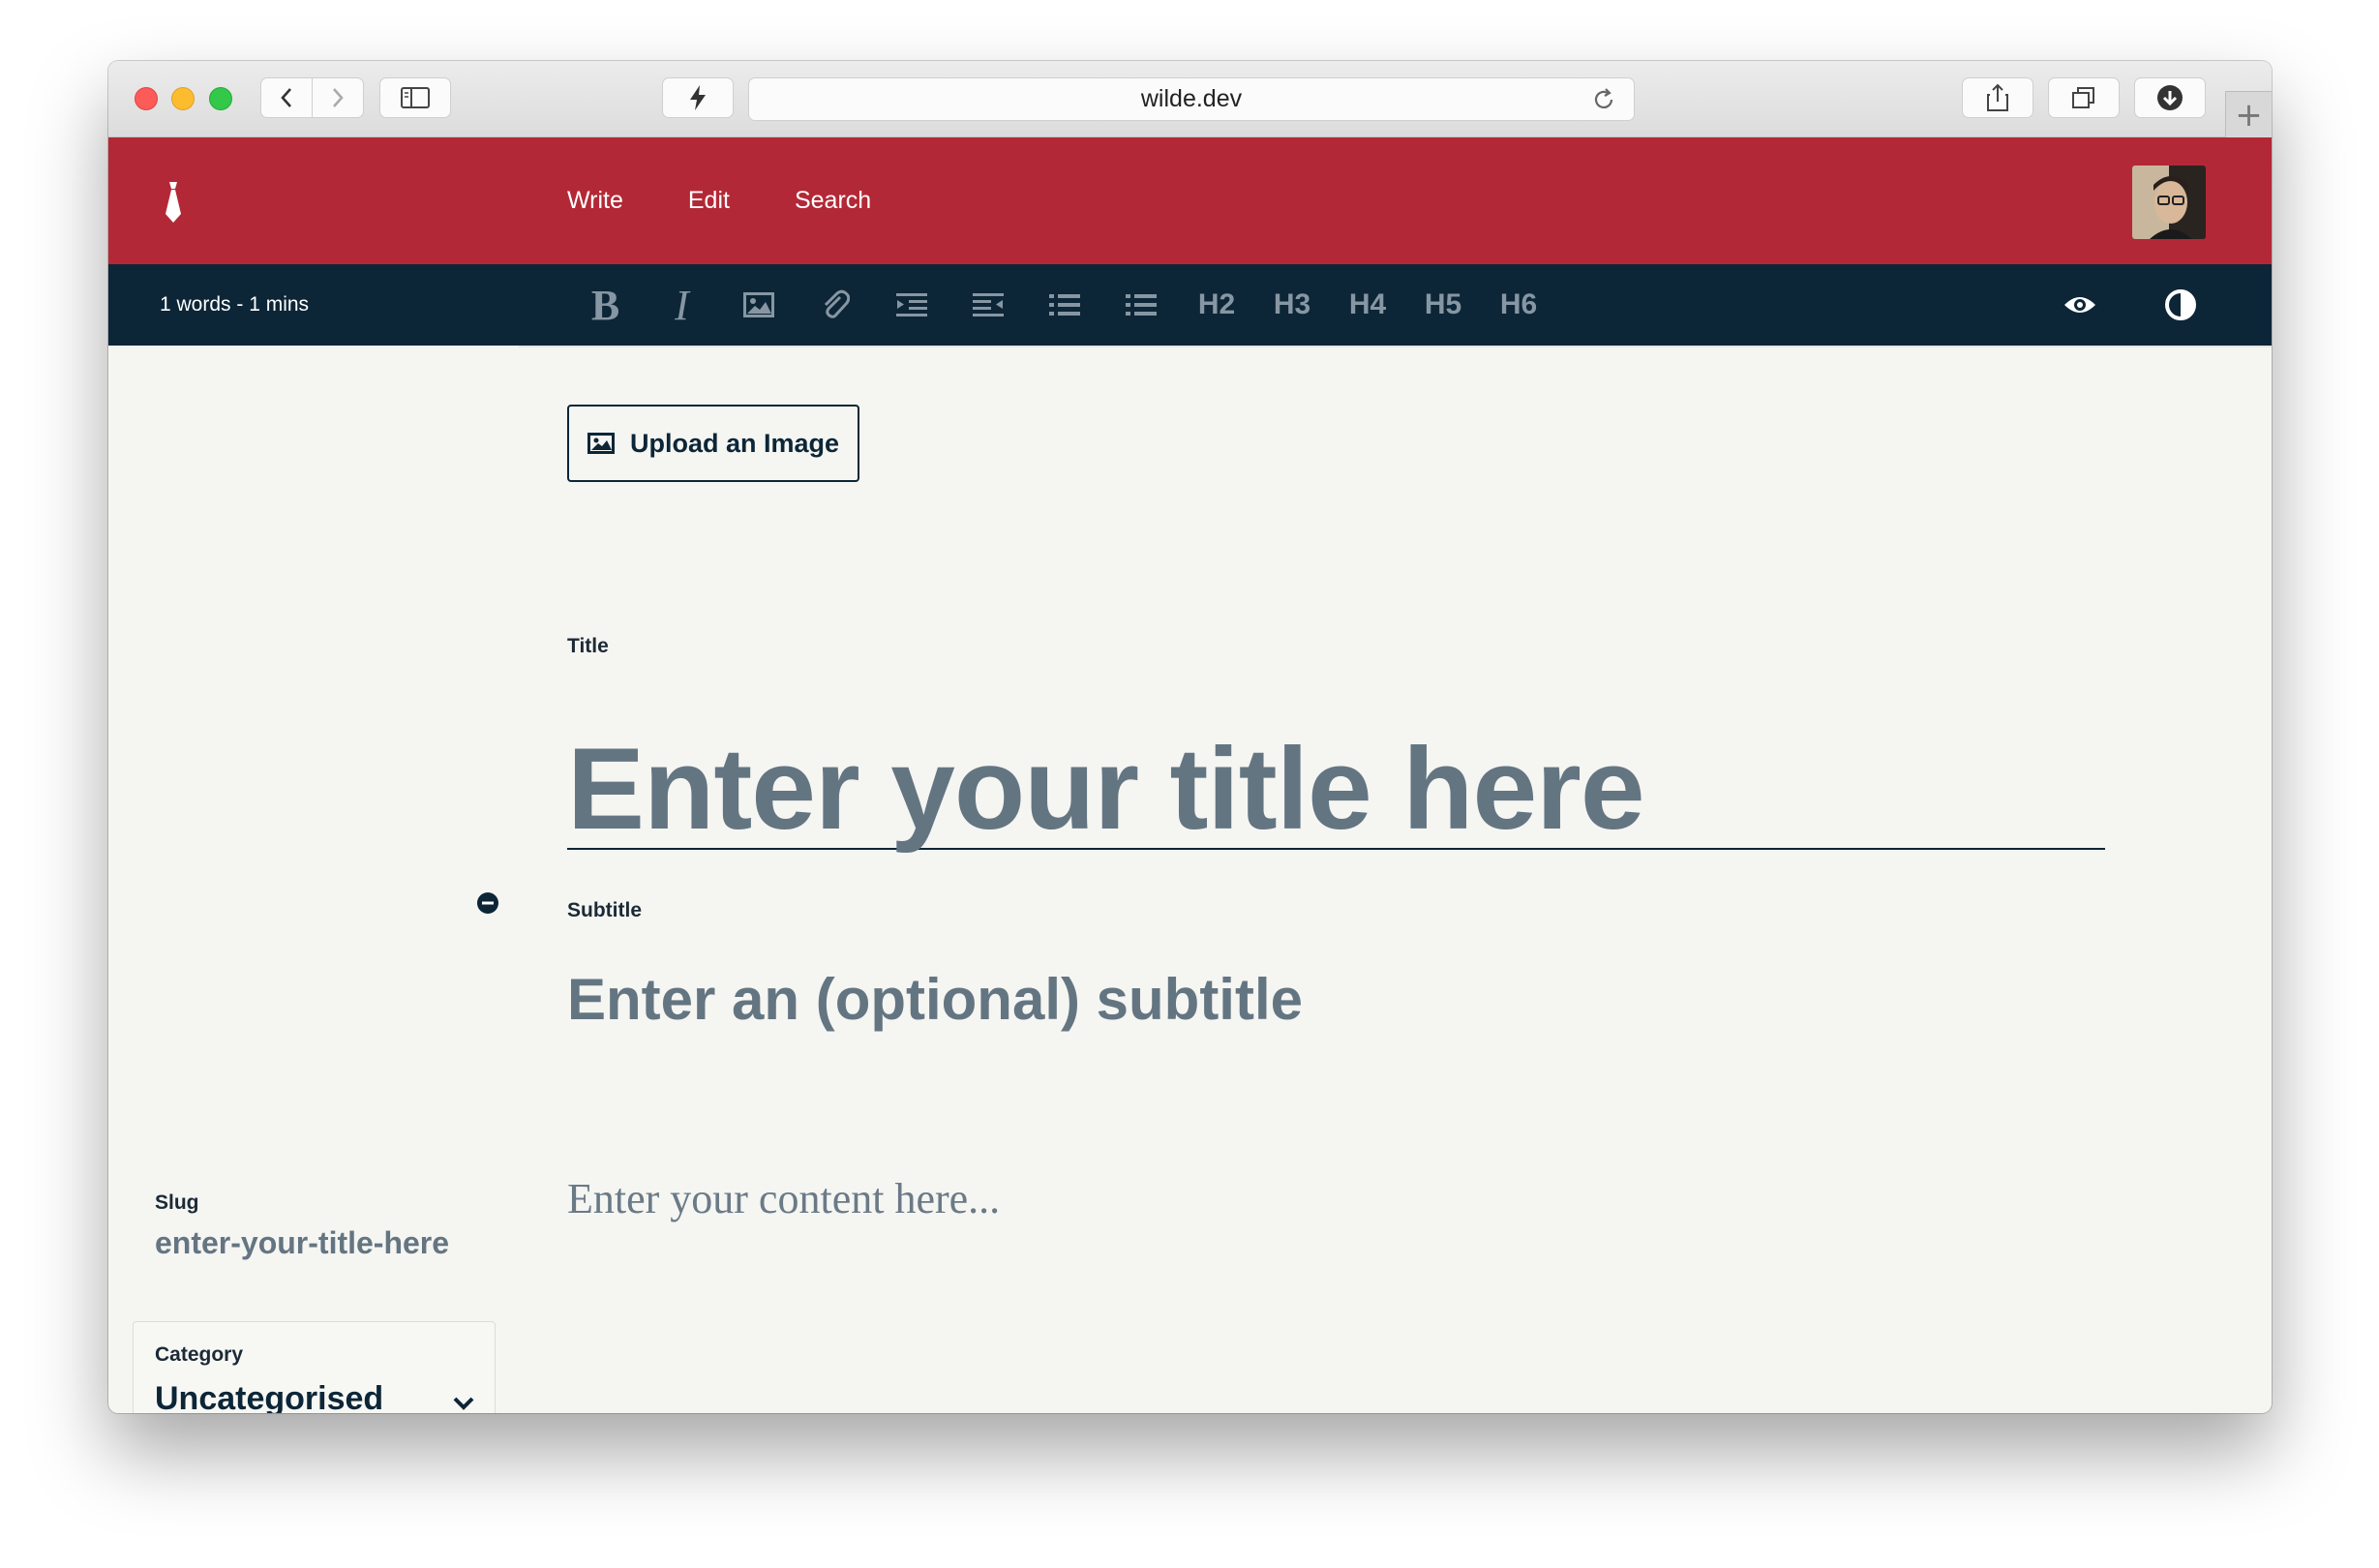 The width and height of the screenshot is (2379, 1568). I want to click on bullet-list-button, so click(1064, 305).